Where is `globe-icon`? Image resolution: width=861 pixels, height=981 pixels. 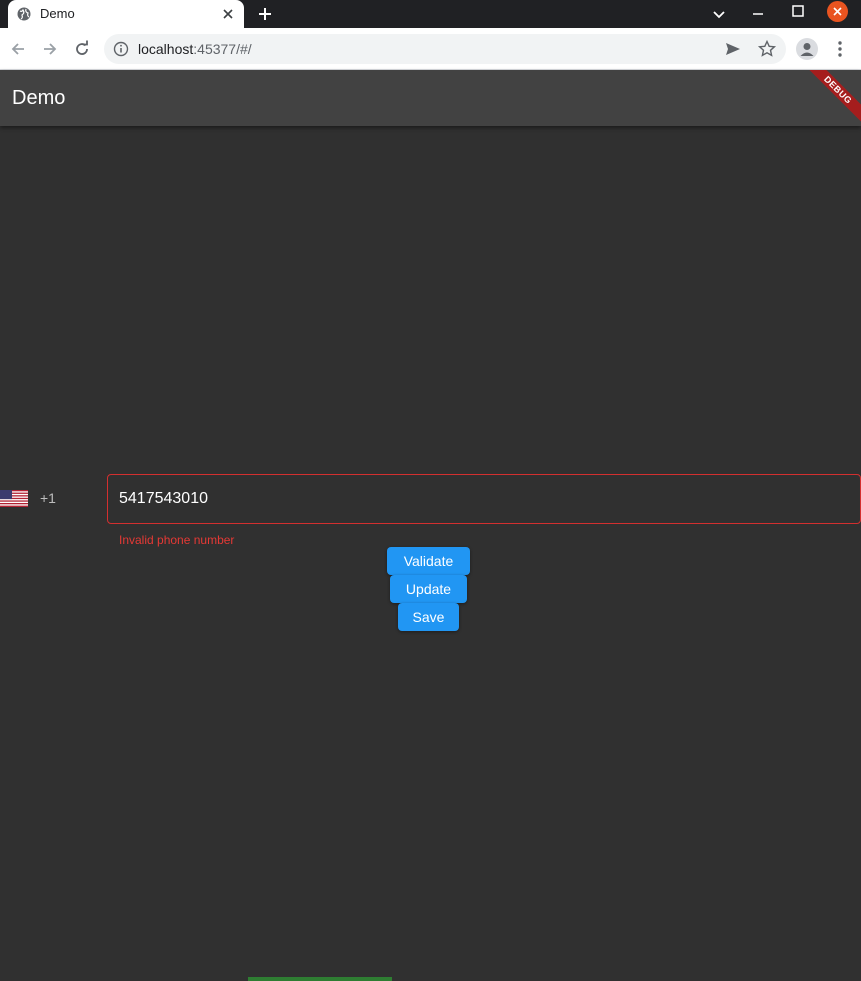 globe-icon is located at coordinates (24, 14).